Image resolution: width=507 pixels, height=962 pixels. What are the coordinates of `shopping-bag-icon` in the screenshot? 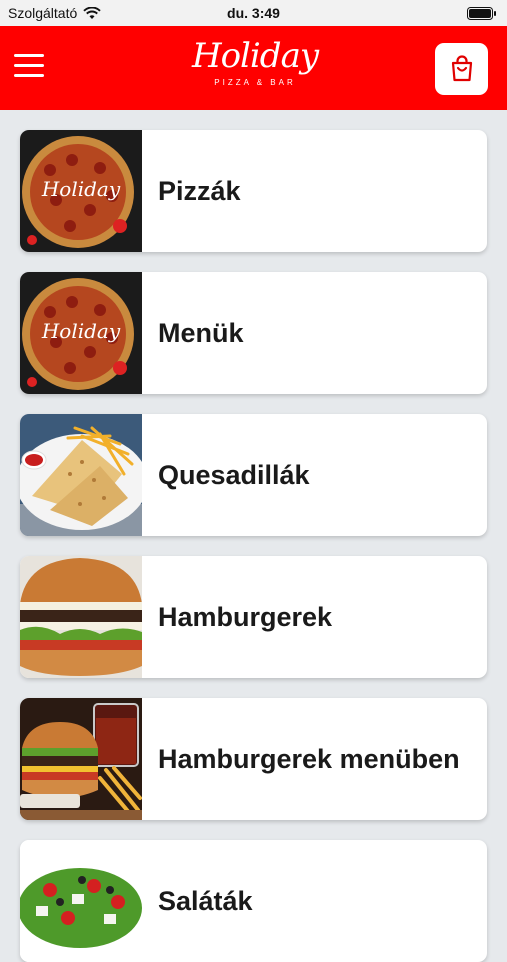 It's located at (461, 68).